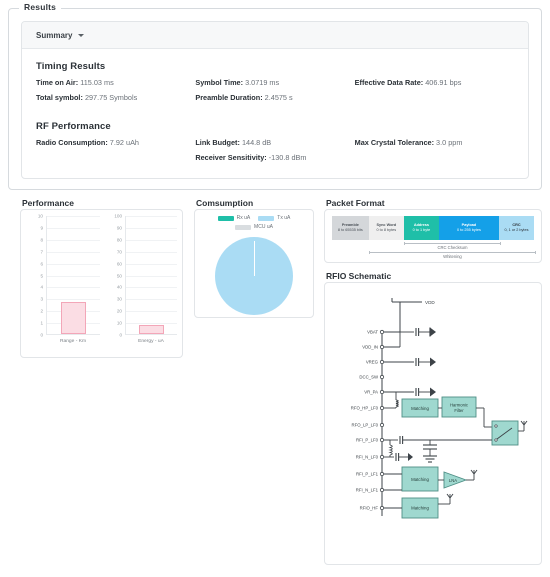 The image size is (550, 577). I want to click on legend-item: Rx uA, so click(234, 218).